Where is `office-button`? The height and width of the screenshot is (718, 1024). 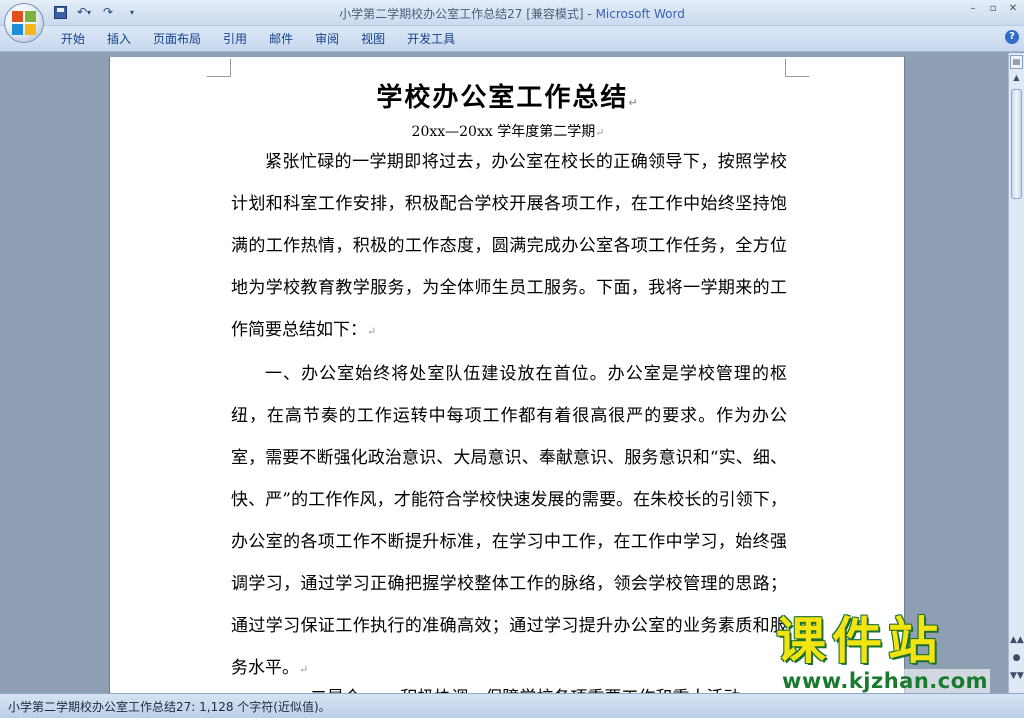
office-button is located at coordinates (24, 23).